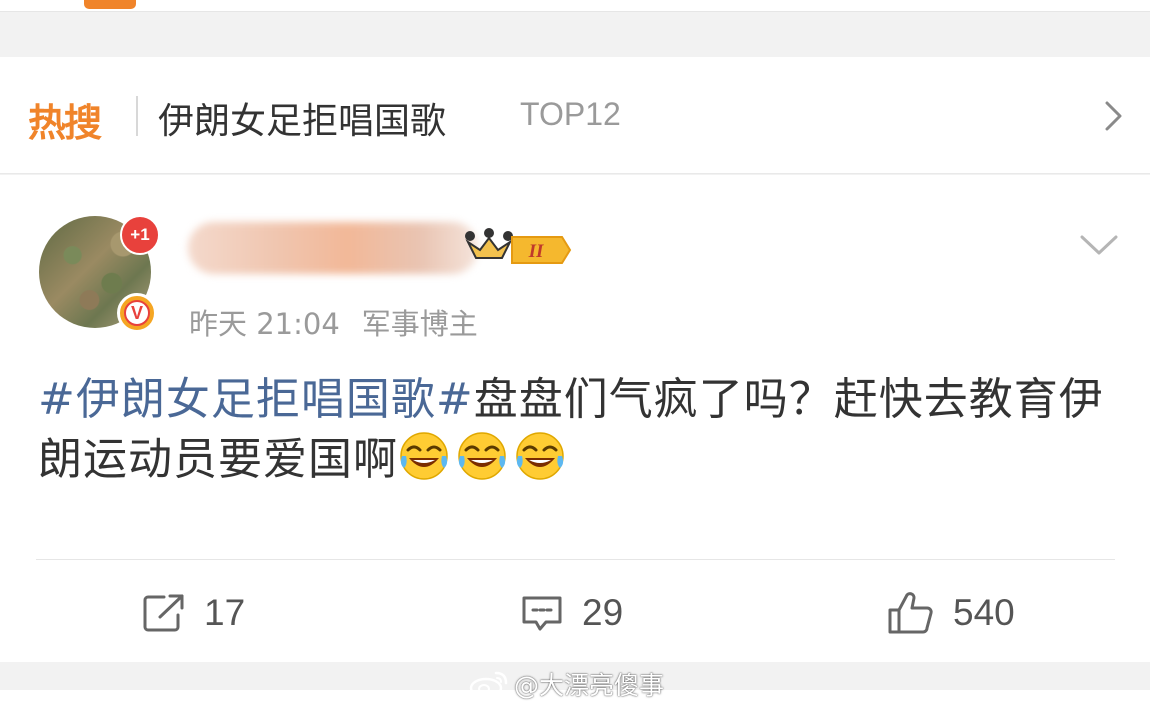 This screenshot has height=709, width=1150. Describe the element at coordinates (1113, 116) in the screenshot. I see `chevron-right-icon` at that location.